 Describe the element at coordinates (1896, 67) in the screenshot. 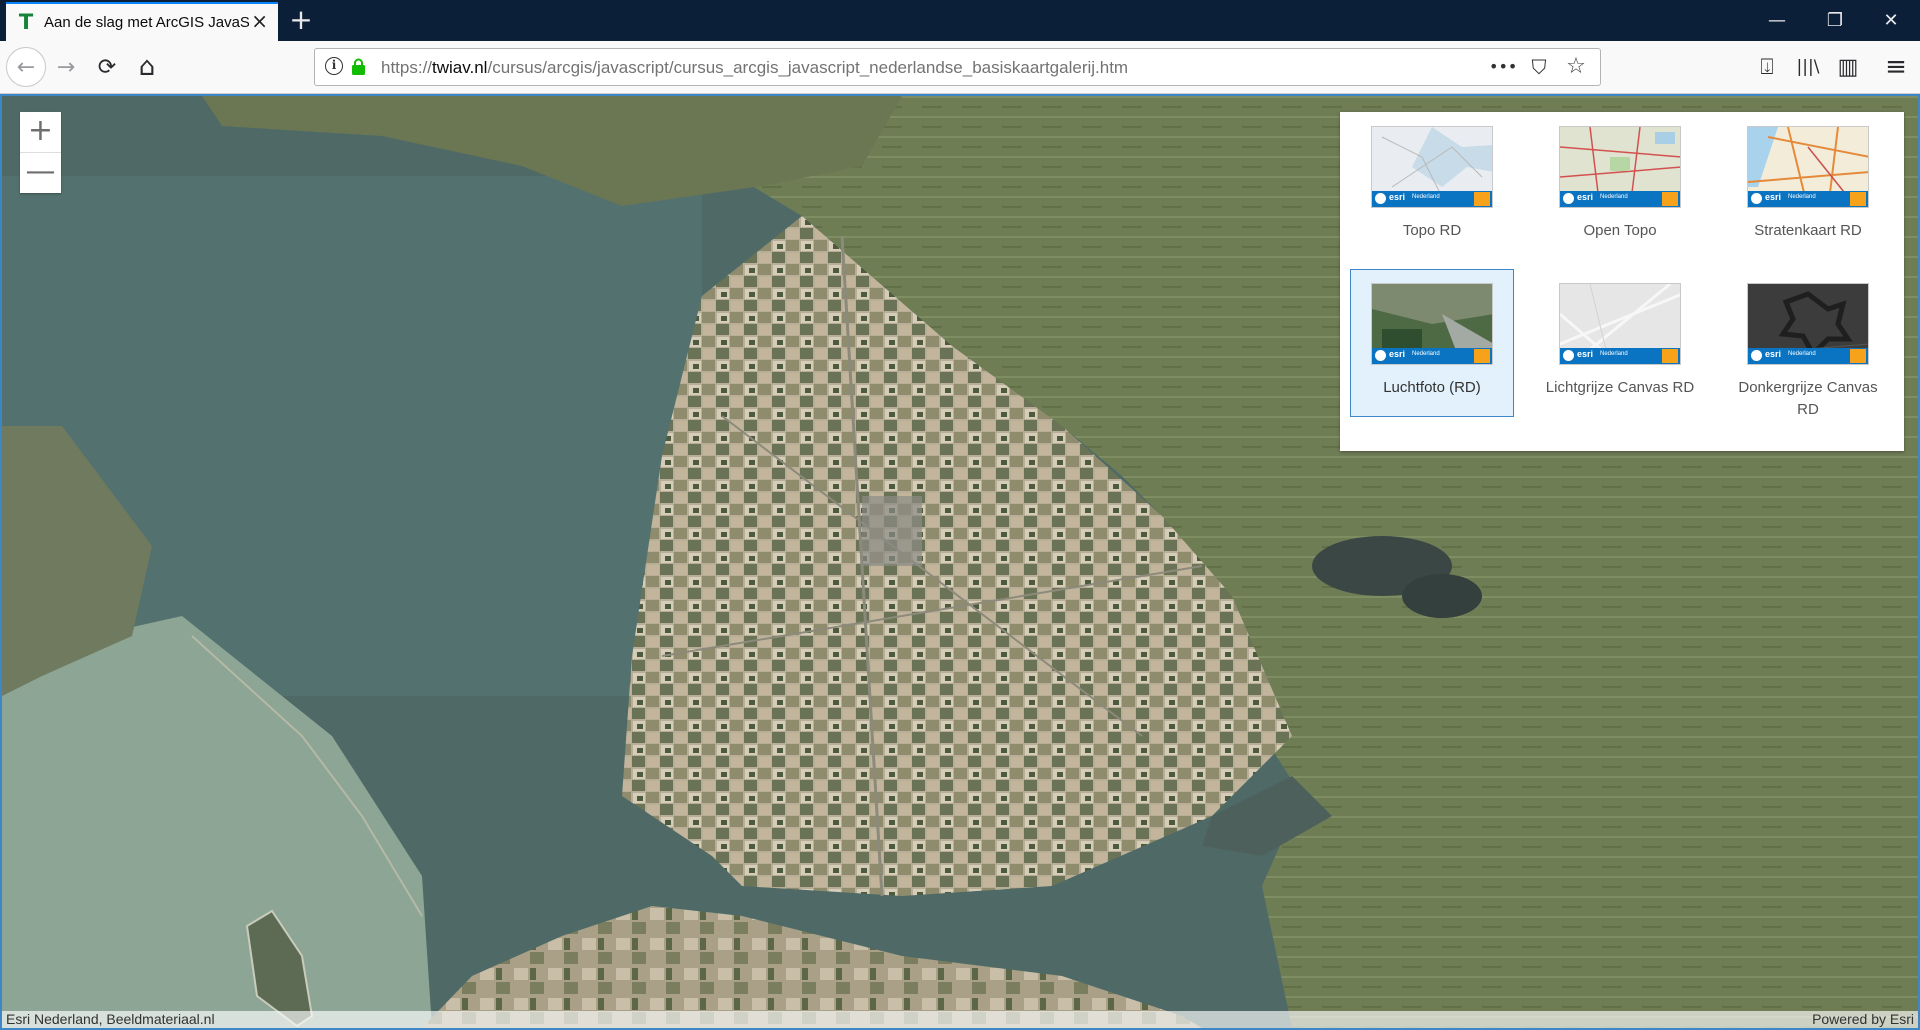

I see `menu-icon: ≡` at that location.